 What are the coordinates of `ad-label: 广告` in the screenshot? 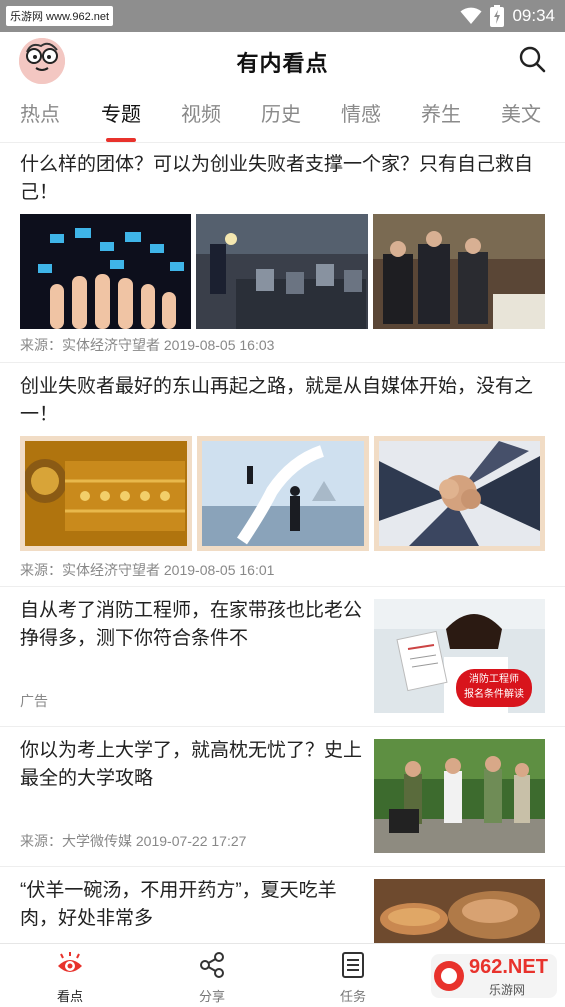 It's located at (34, 701).